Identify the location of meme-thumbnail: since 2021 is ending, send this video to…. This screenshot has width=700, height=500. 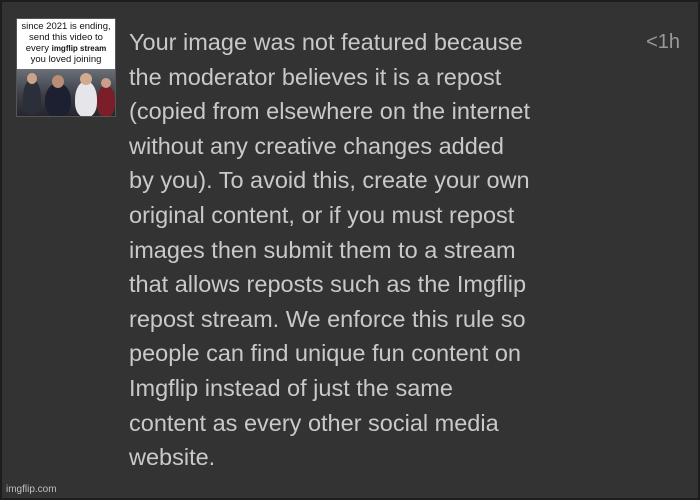
(66, 67).